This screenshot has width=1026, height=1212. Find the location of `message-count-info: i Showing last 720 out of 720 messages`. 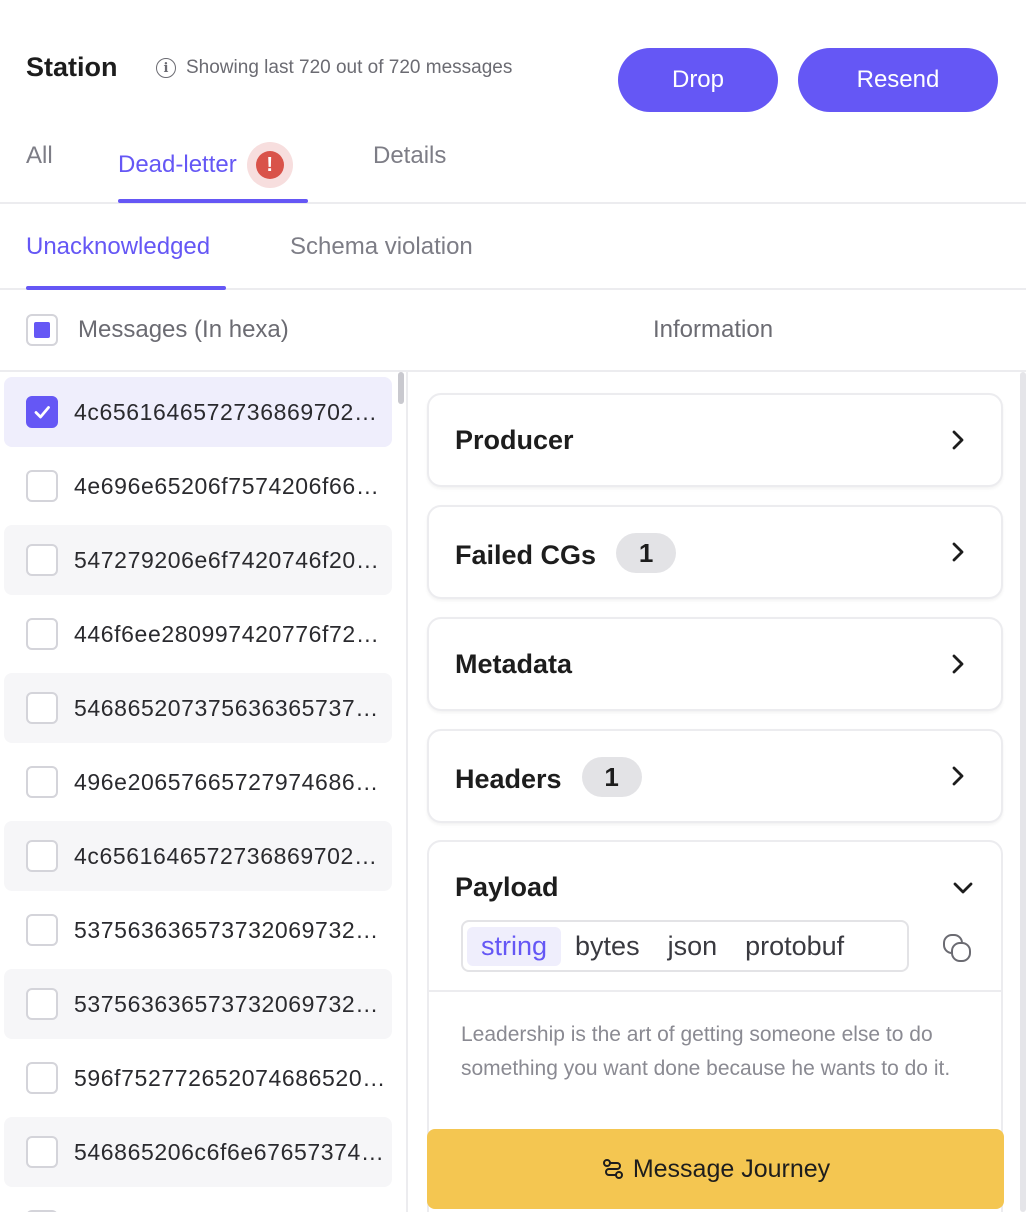

message-count-info: i Showing last 720 out of 720 messages is located at coordinates (334, 68).